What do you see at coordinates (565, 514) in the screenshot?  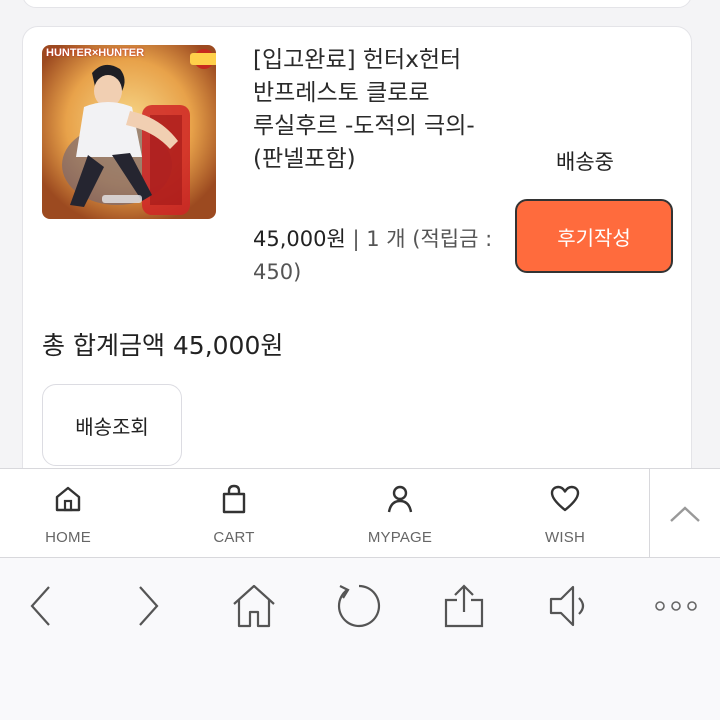 I see `nav-item-wish: WISH` at bounding box center [565, 514].